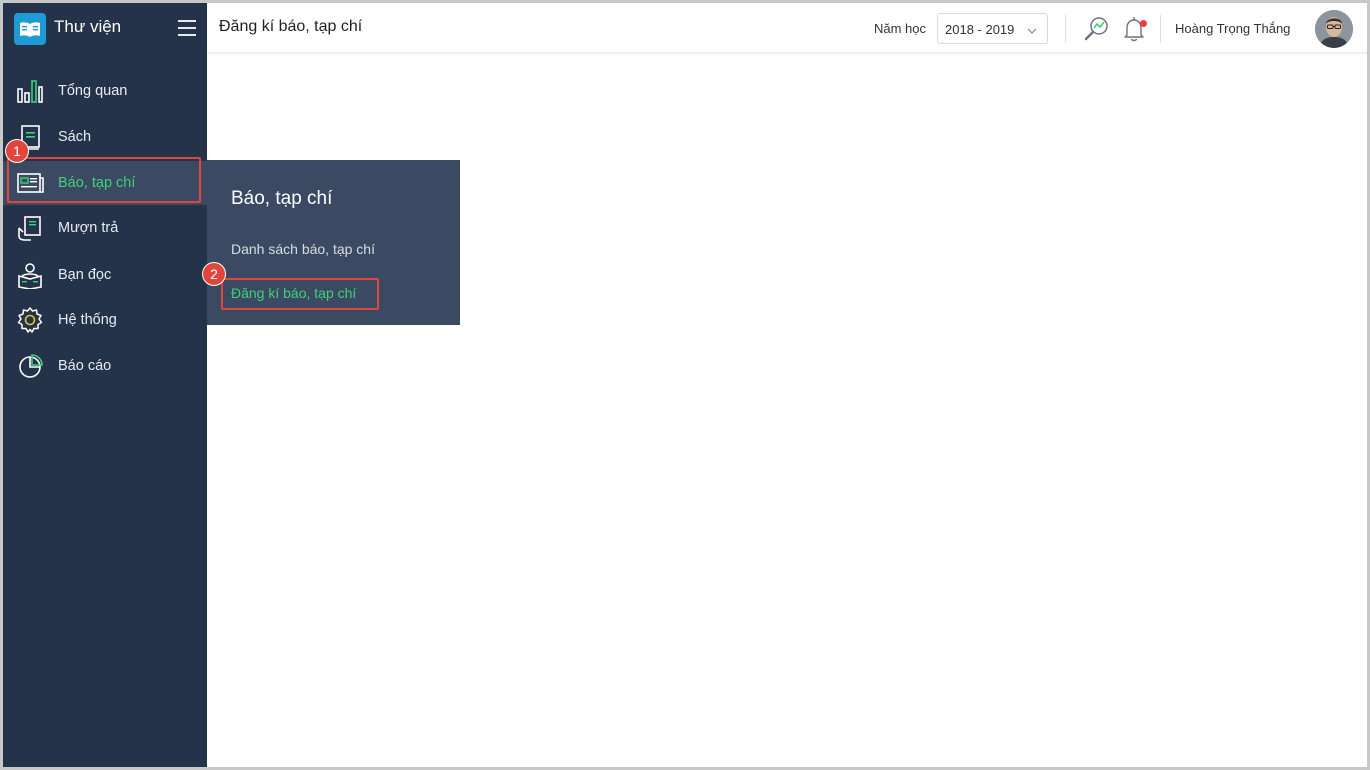  Describe the element at coordinates (1134, 29) in the screenshot. I see `bell-icon` at that location.